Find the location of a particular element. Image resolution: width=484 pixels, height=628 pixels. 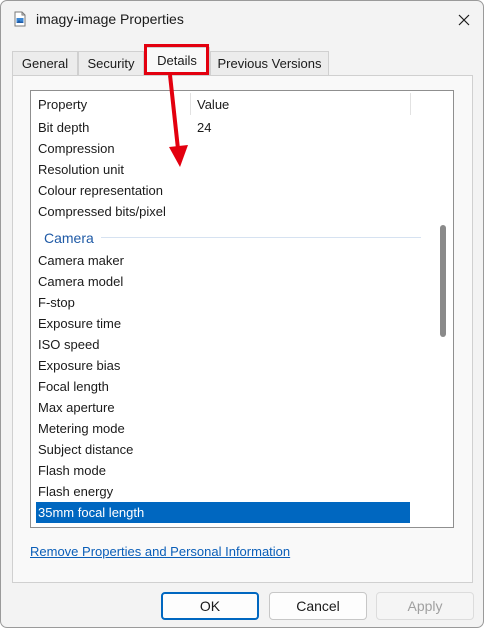

list-item: Metering mode is located at coordinates (221, 428).